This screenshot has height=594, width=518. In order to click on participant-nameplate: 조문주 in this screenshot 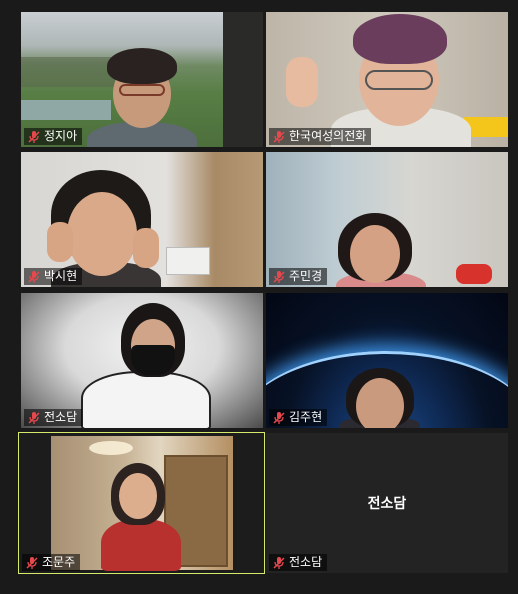, I will do `click(51, 562)`.